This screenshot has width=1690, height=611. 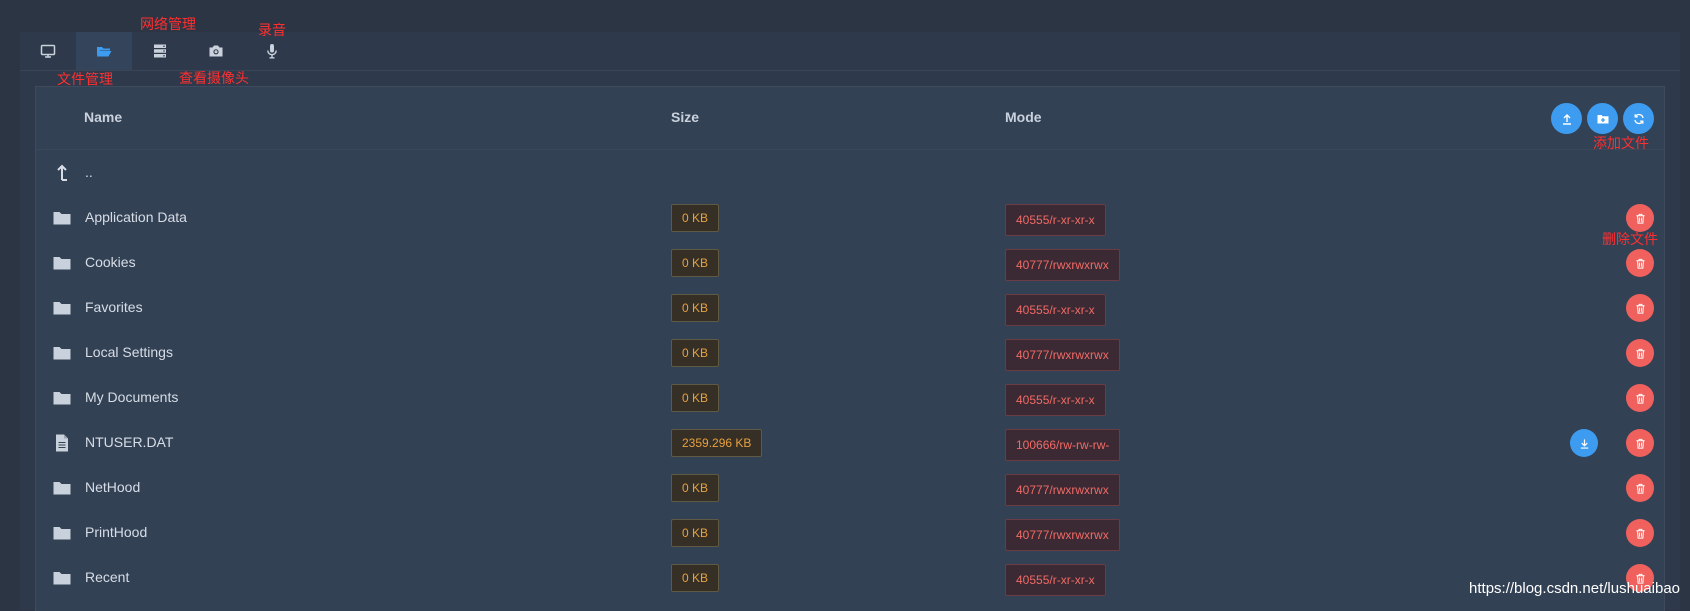 I want to click on table-header: Name Size Mode, so click(x=850, y=118).